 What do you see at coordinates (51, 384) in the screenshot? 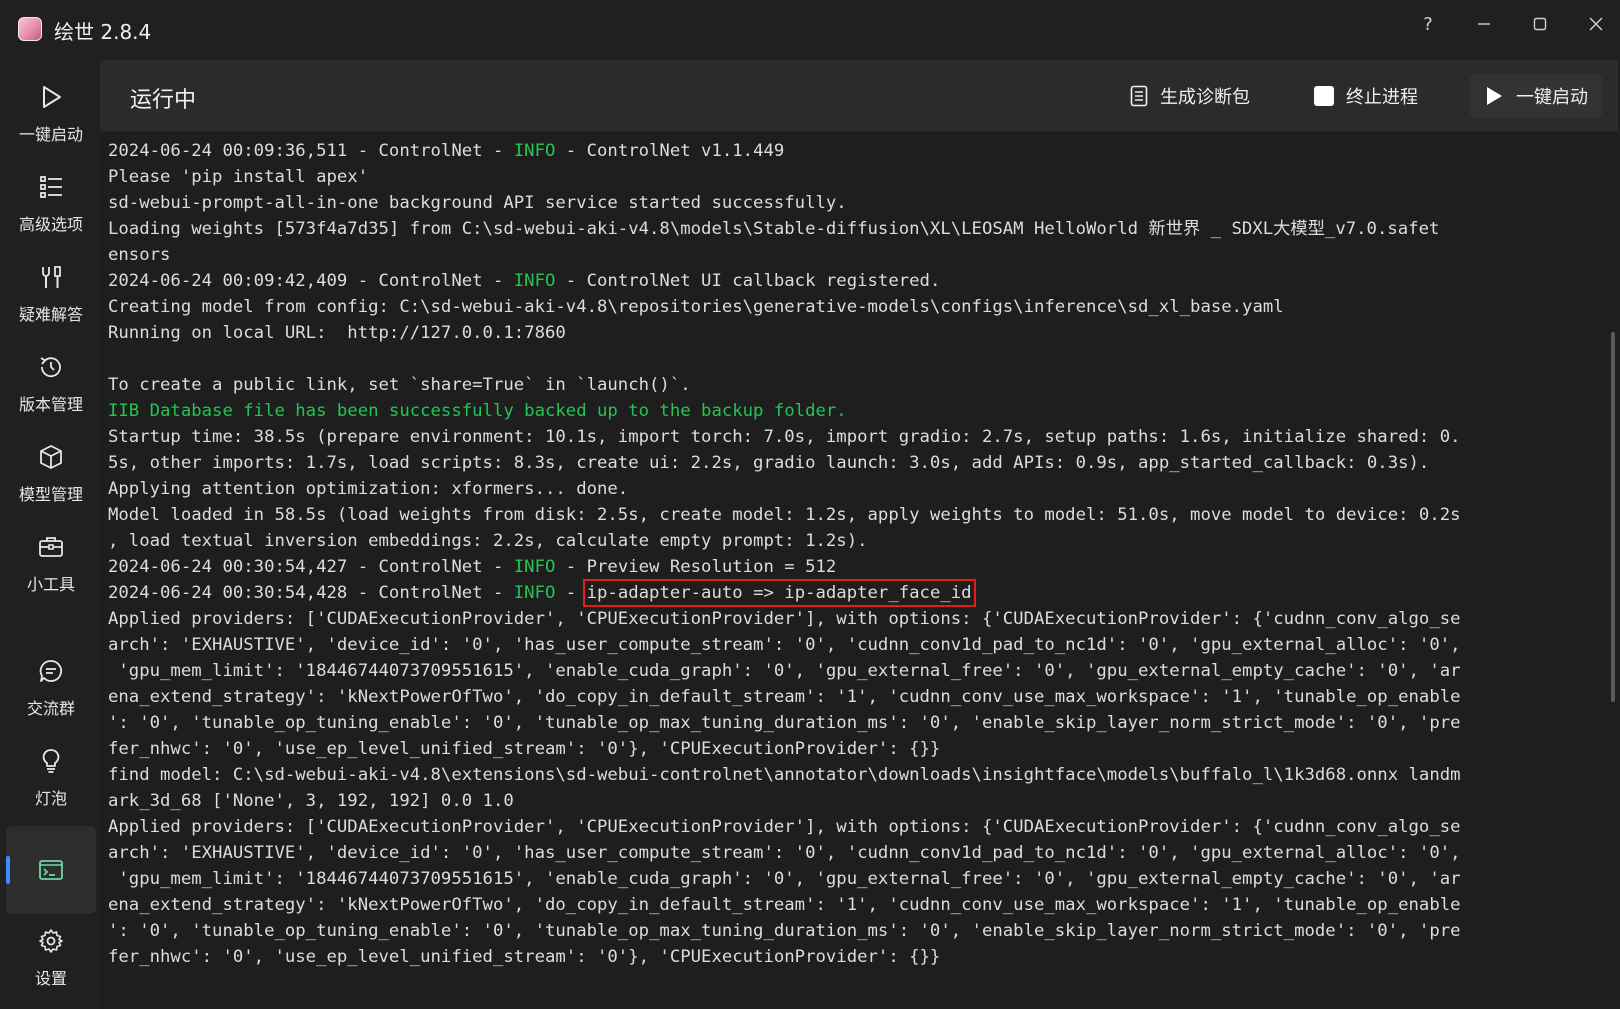
I see `sidebar-item-versions: 版本管理` at bounding box center [51, 384].